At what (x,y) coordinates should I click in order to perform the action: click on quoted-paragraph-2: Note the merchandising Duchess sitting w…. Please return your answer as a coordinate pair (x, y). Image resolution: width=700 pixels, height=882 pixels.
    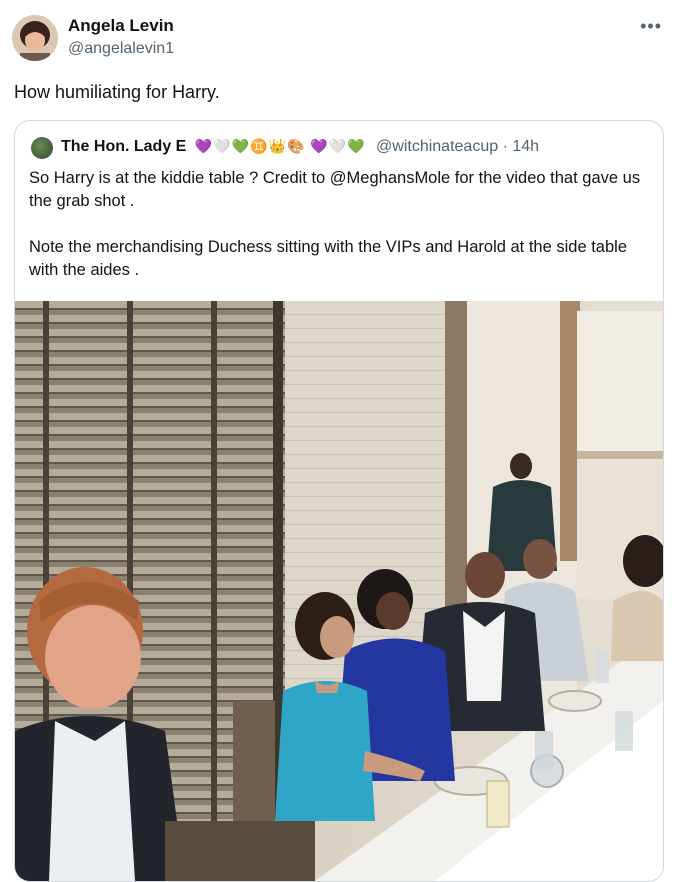
    Looking at the image, I should click on (328, 258).